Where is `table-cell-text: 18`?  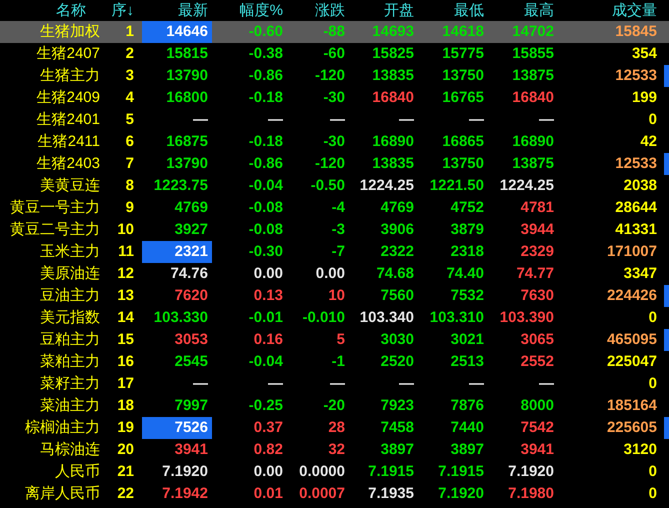
table-cell-text: 18 is located at coordinates (125, 406).